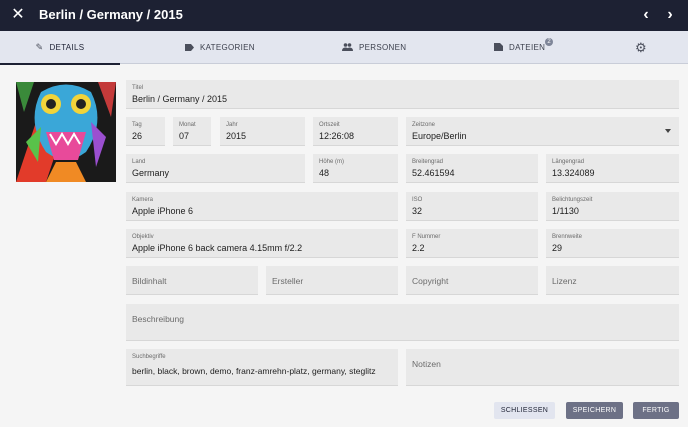  What do you see at coordinates (139, 162) in the screenshot?
I see `land-label: Land` at bounding box center [139, 162].